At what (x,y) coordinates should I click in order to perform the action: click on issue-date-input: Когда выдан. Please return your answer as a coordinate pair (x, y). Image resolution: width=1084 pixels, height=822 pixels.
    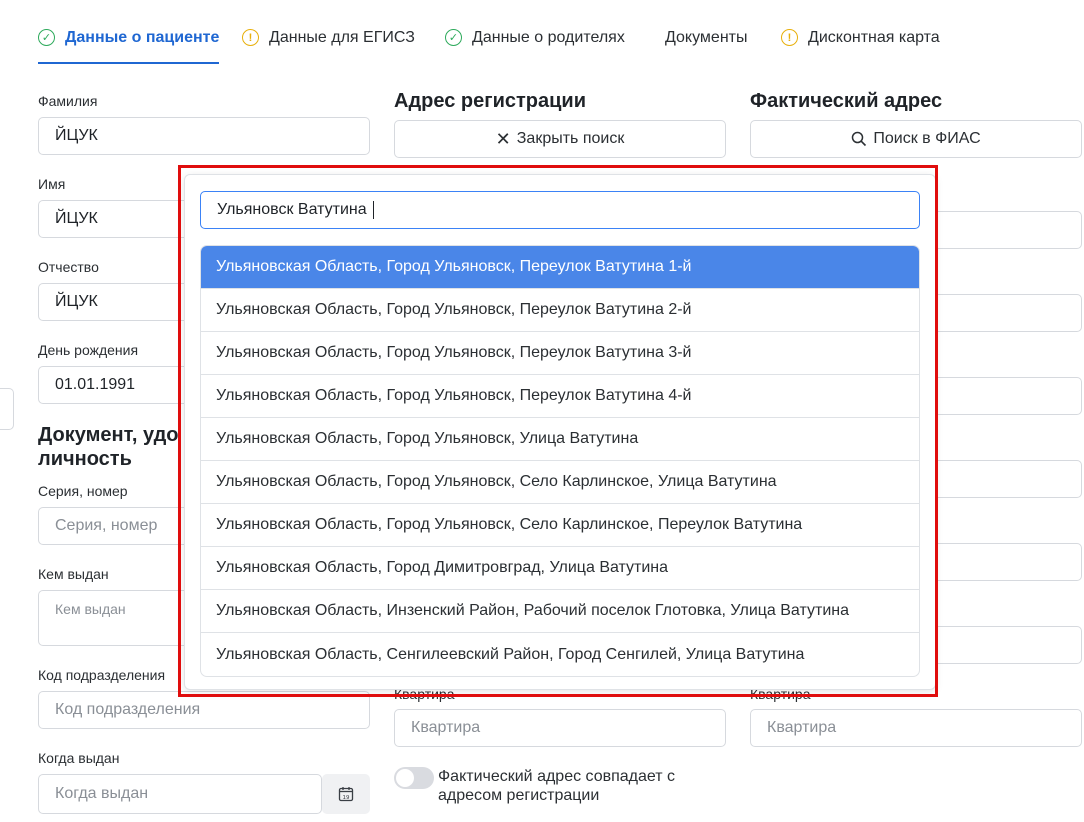
    Looking at the image, I should click on (180, 794).